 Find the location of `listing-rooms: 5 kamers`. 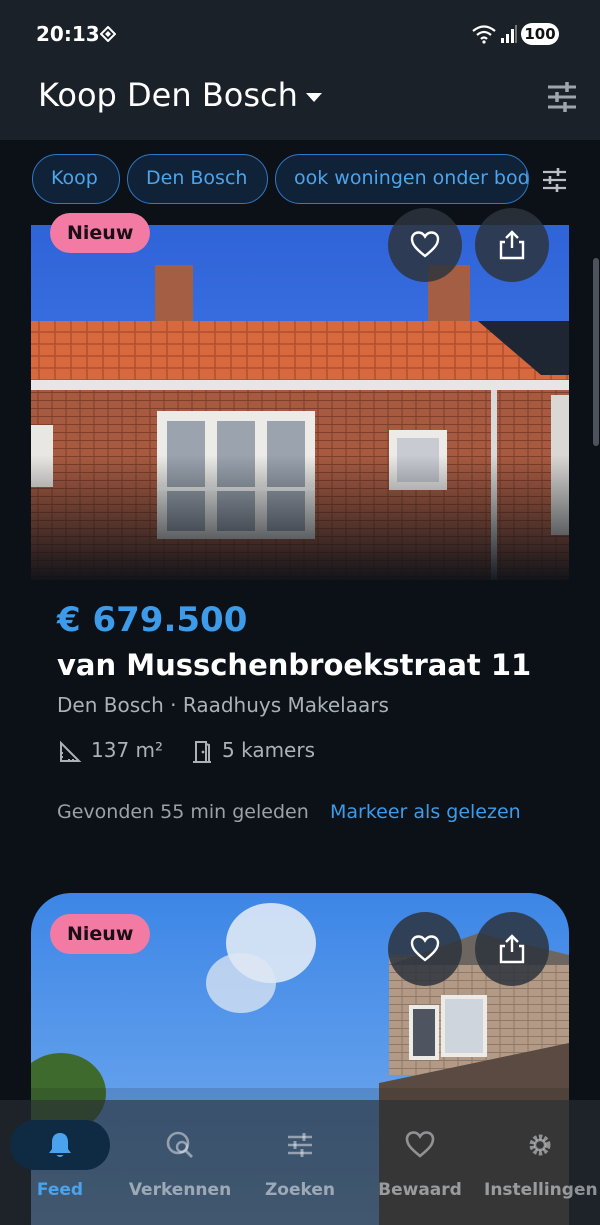

listing-rooms: 5 kamers is located at coordinates (268, 750).